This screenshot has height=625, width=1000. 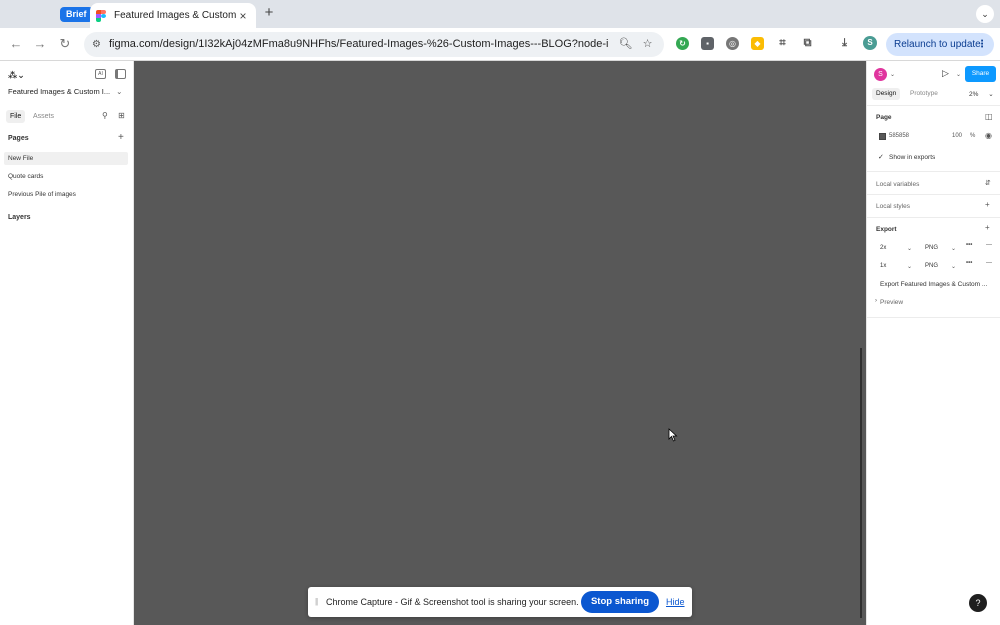 What do you see at coordinates (316, 601) in the screenshot?
I see `drag-handle-icon: ||` at bounding box center [316, 601].